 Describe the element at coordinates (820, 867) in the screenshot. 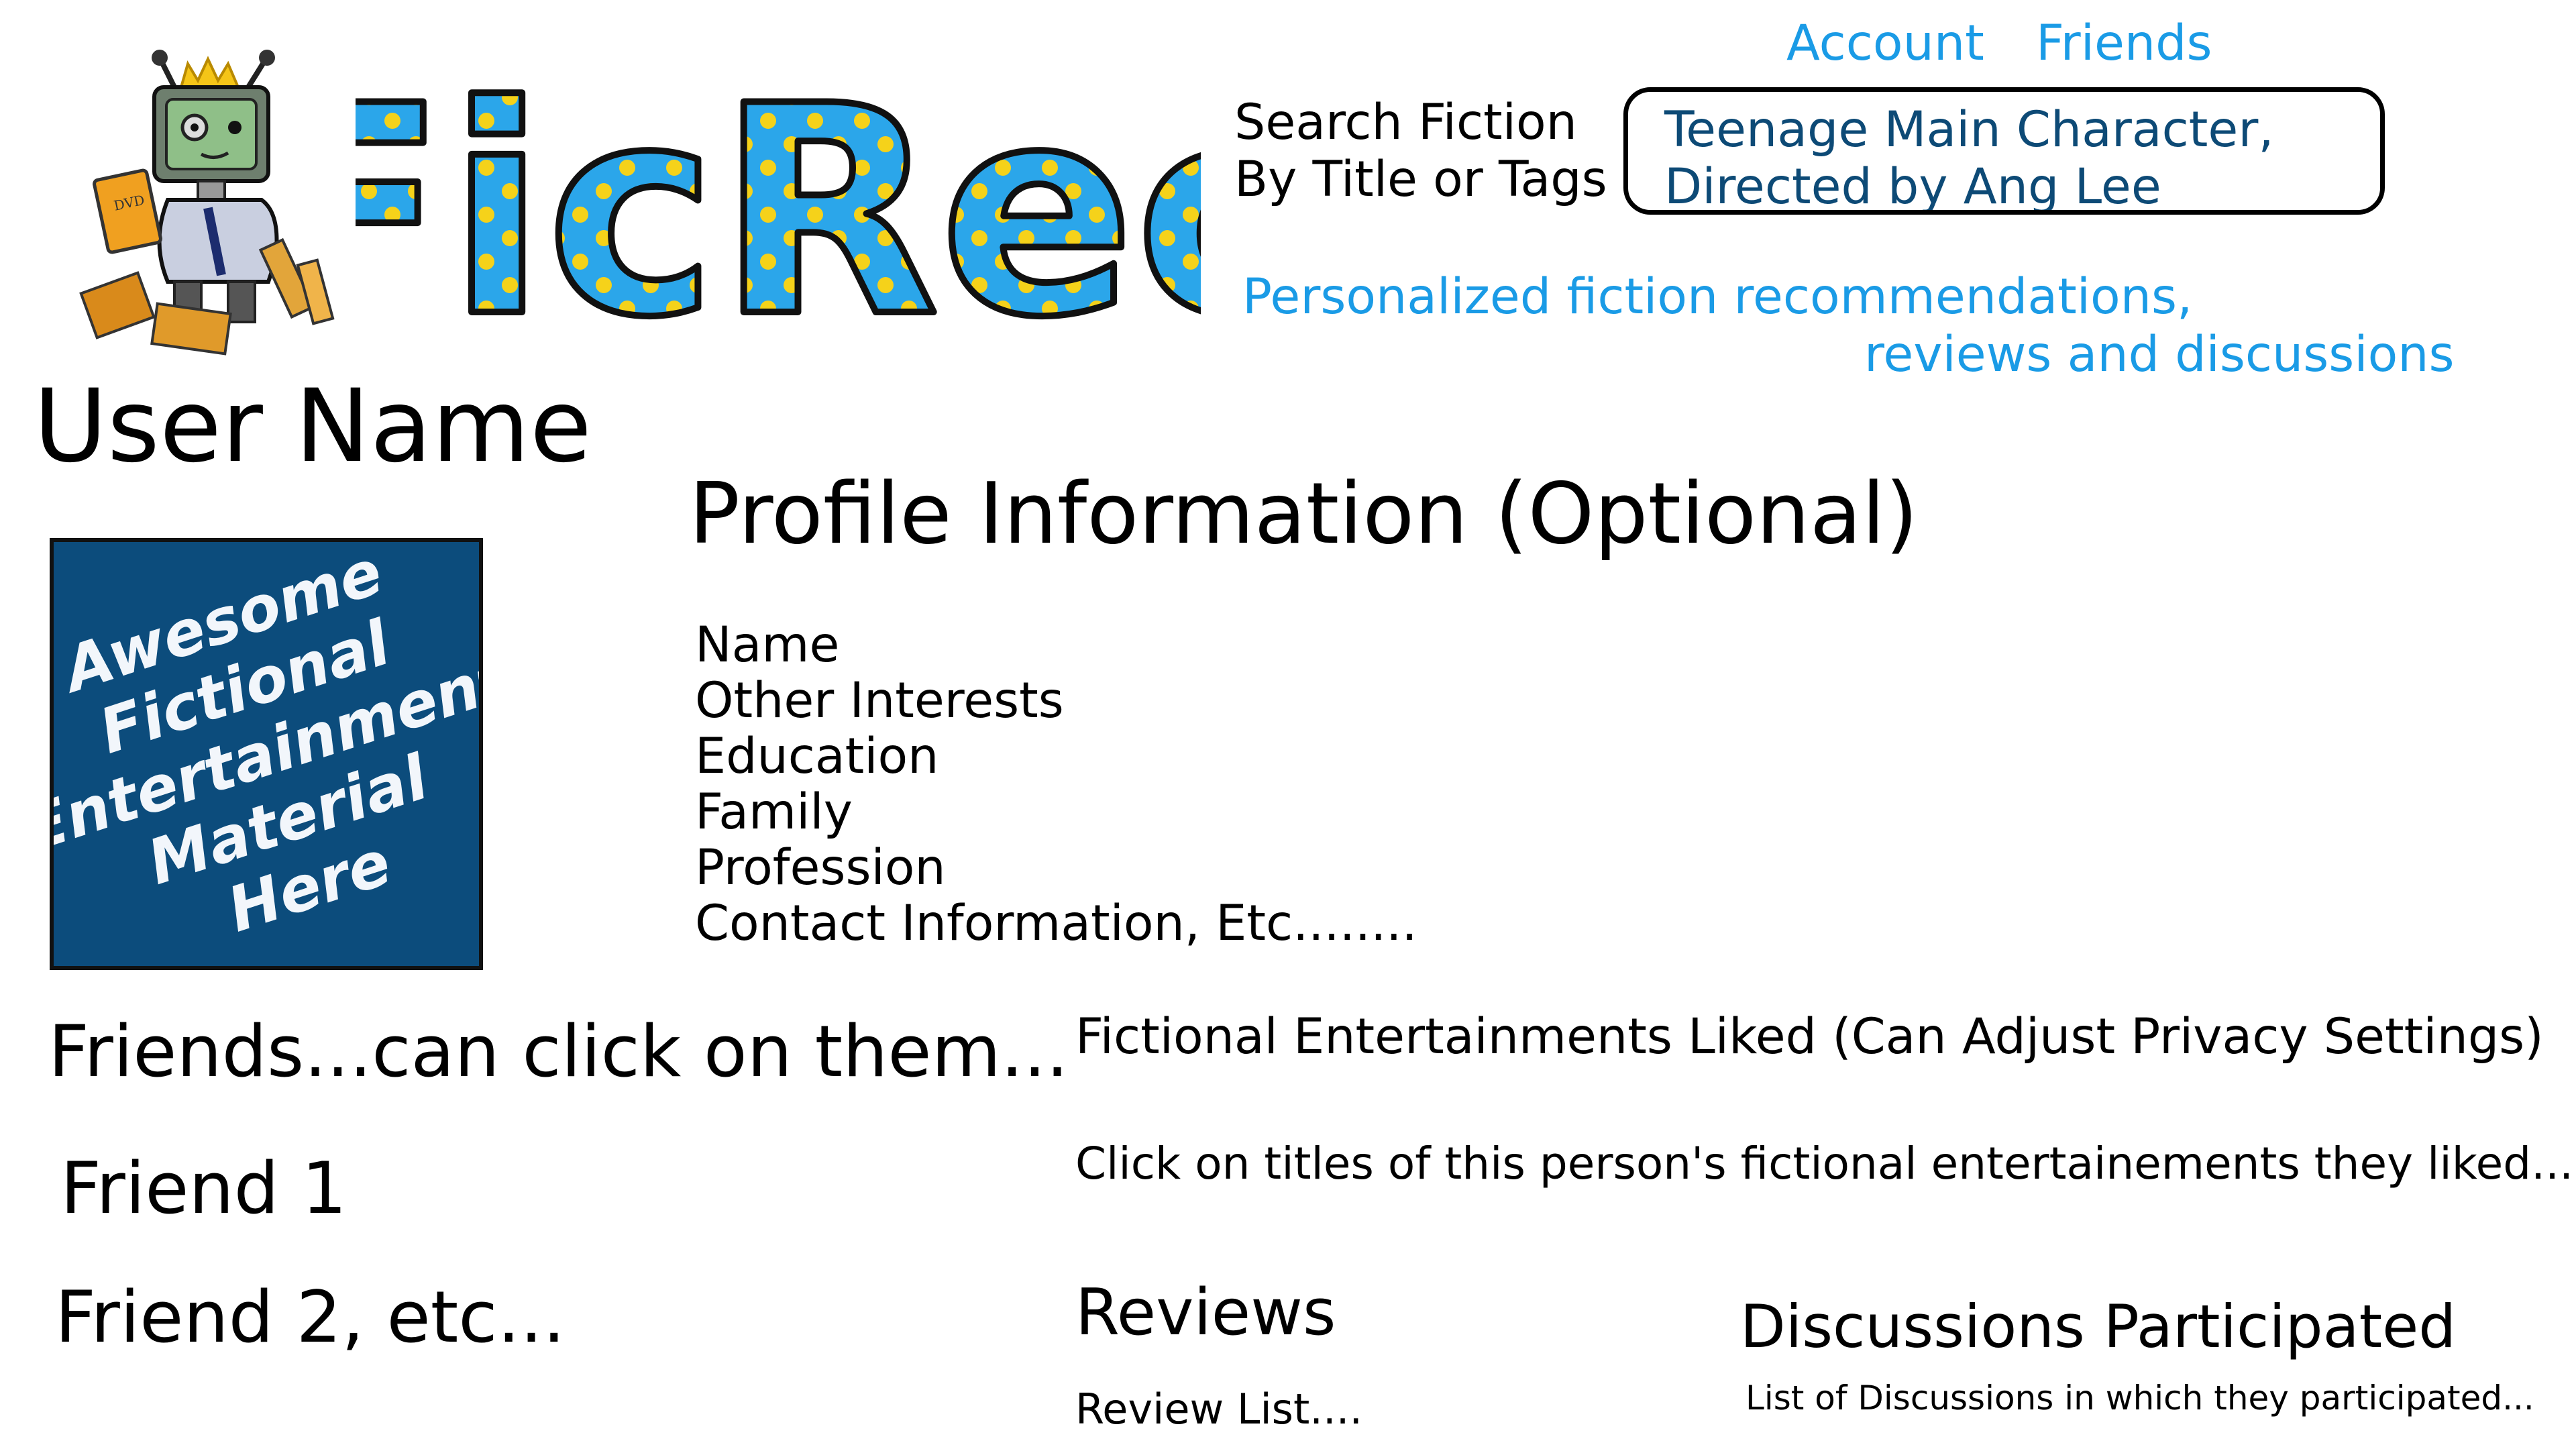

I see `profile-field-profession: Profession` at that location.